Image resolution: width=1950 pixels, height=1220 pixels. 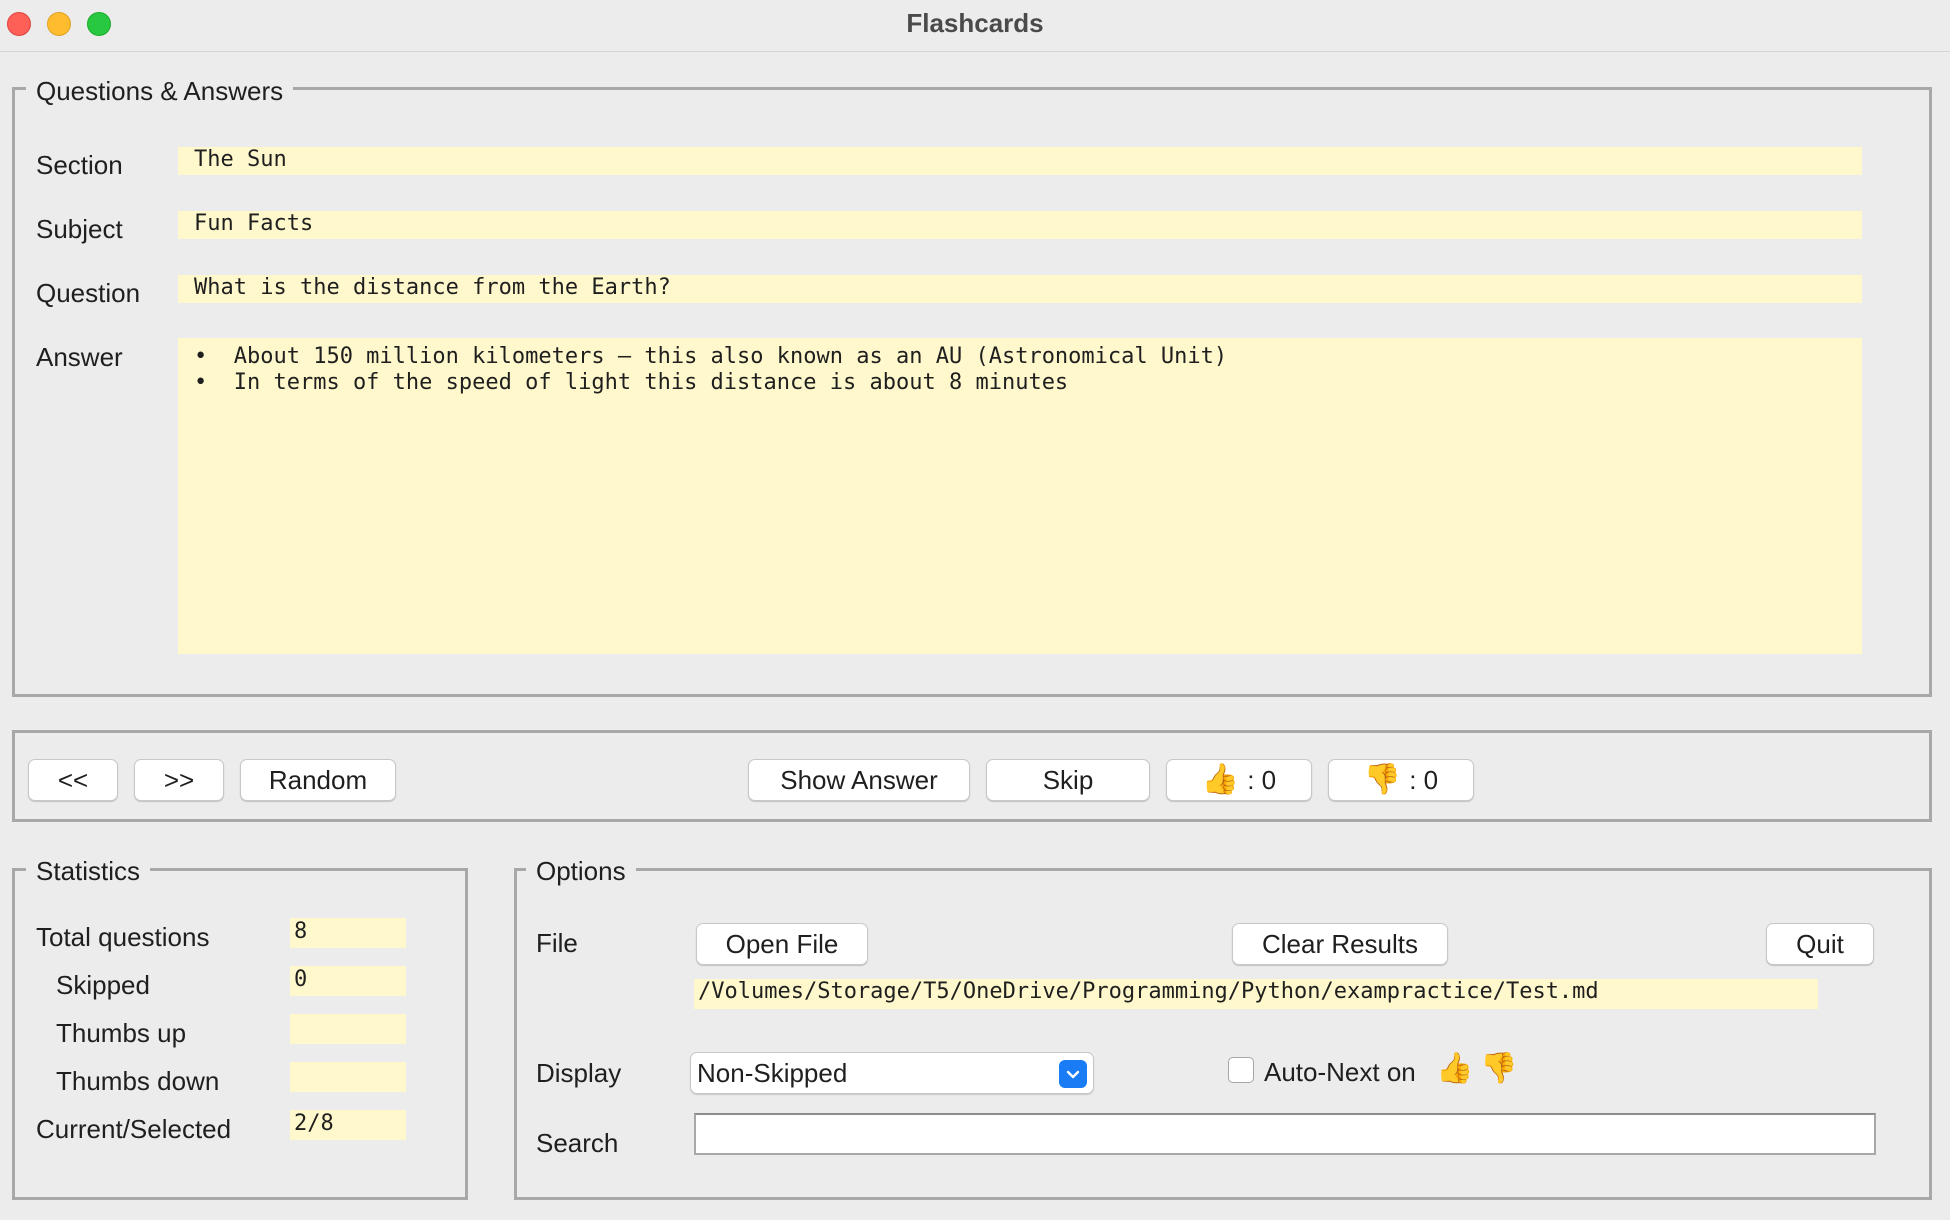 I want to click on quit-button: Quit, so click(x=1820, y=944).